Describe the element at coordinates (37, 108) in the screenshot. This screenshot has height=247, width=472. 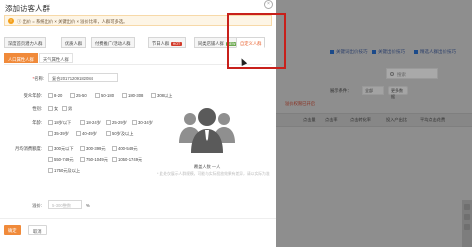
I see `gender-label: 性别:` at that location.